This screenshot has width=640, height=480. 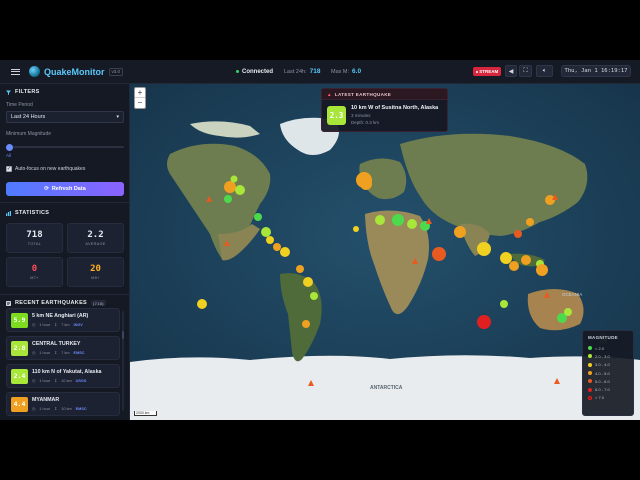 I want to click on collapse-button: ◀, so click(x=511, y=71).